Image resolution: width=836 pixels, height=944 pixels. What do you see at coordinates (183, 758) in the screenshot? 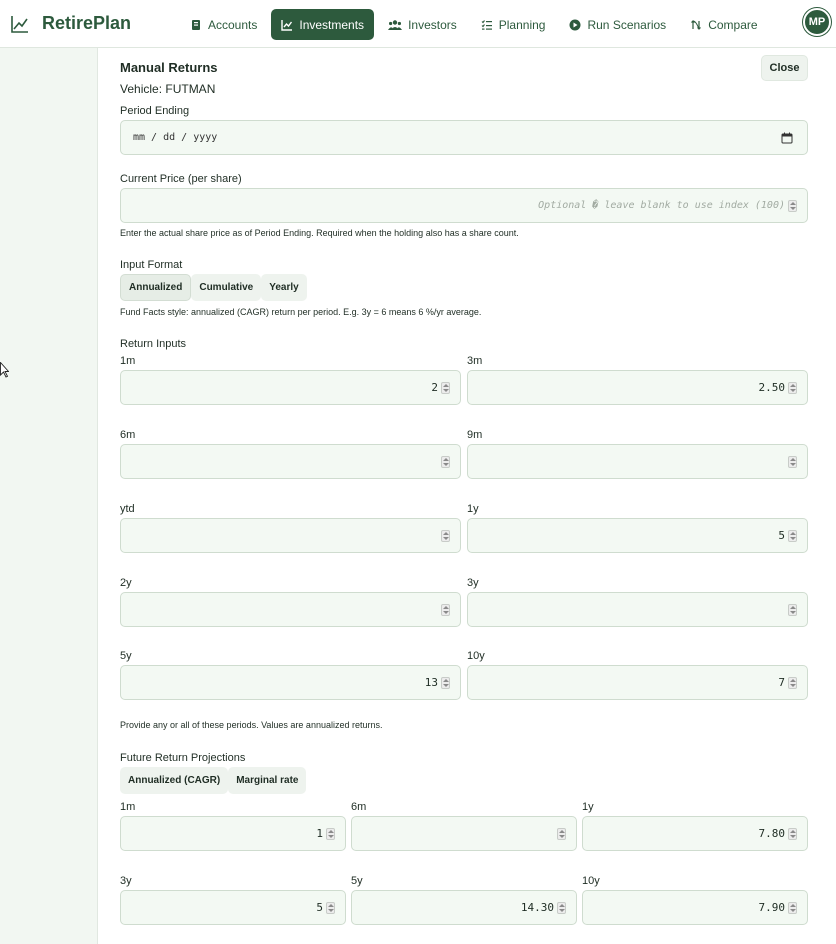
I see `projections-label: Future Return Projections` at bounding box center [183, 758].